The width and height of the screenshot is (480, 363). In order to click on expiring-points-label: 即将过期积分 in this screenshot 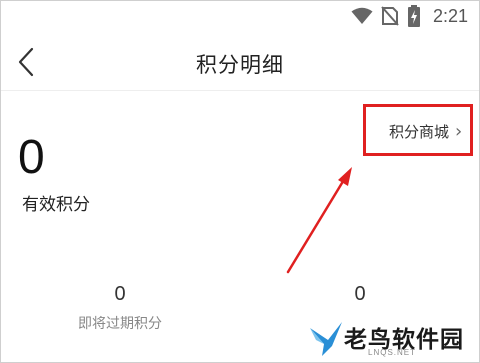, I will do `click(120, 324)`.